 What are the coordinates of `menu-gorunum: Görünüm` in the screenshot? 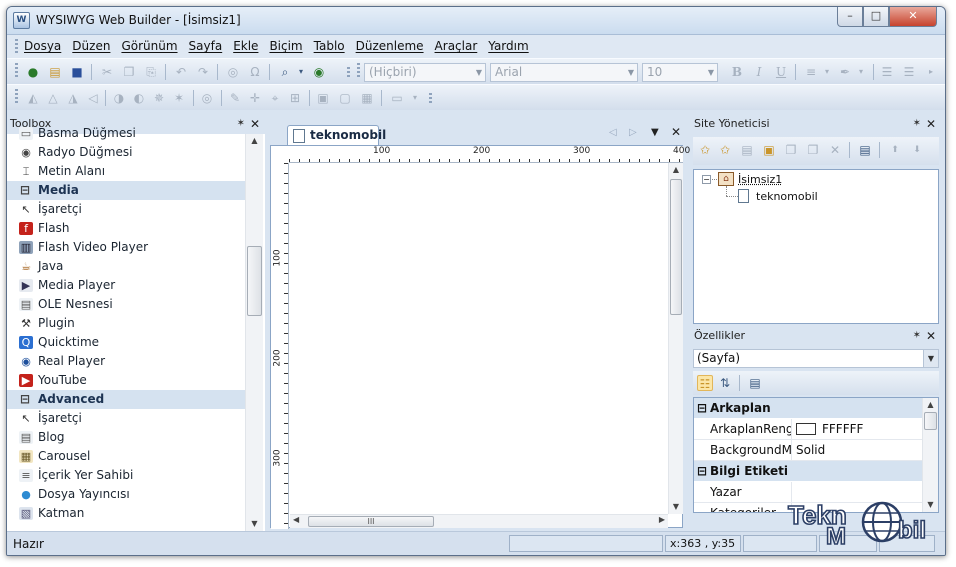 It's located at (149, 46).